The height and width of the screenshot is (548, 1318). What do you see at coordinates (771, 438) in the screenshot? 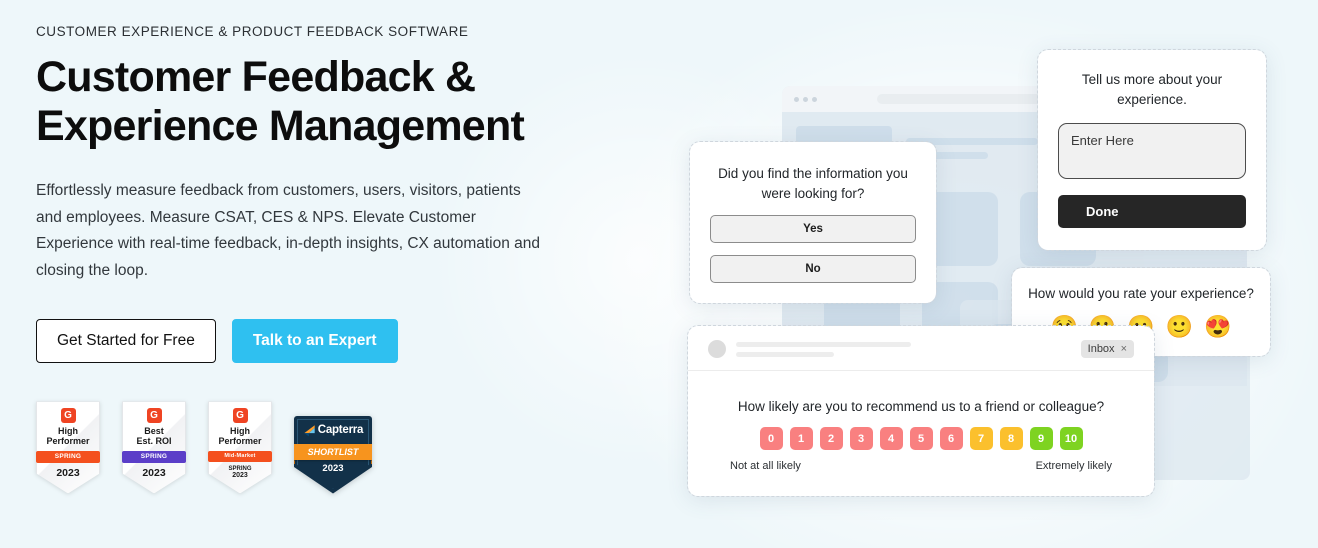
I see `nps-score-0: 0` at bounding box center [771, 438].